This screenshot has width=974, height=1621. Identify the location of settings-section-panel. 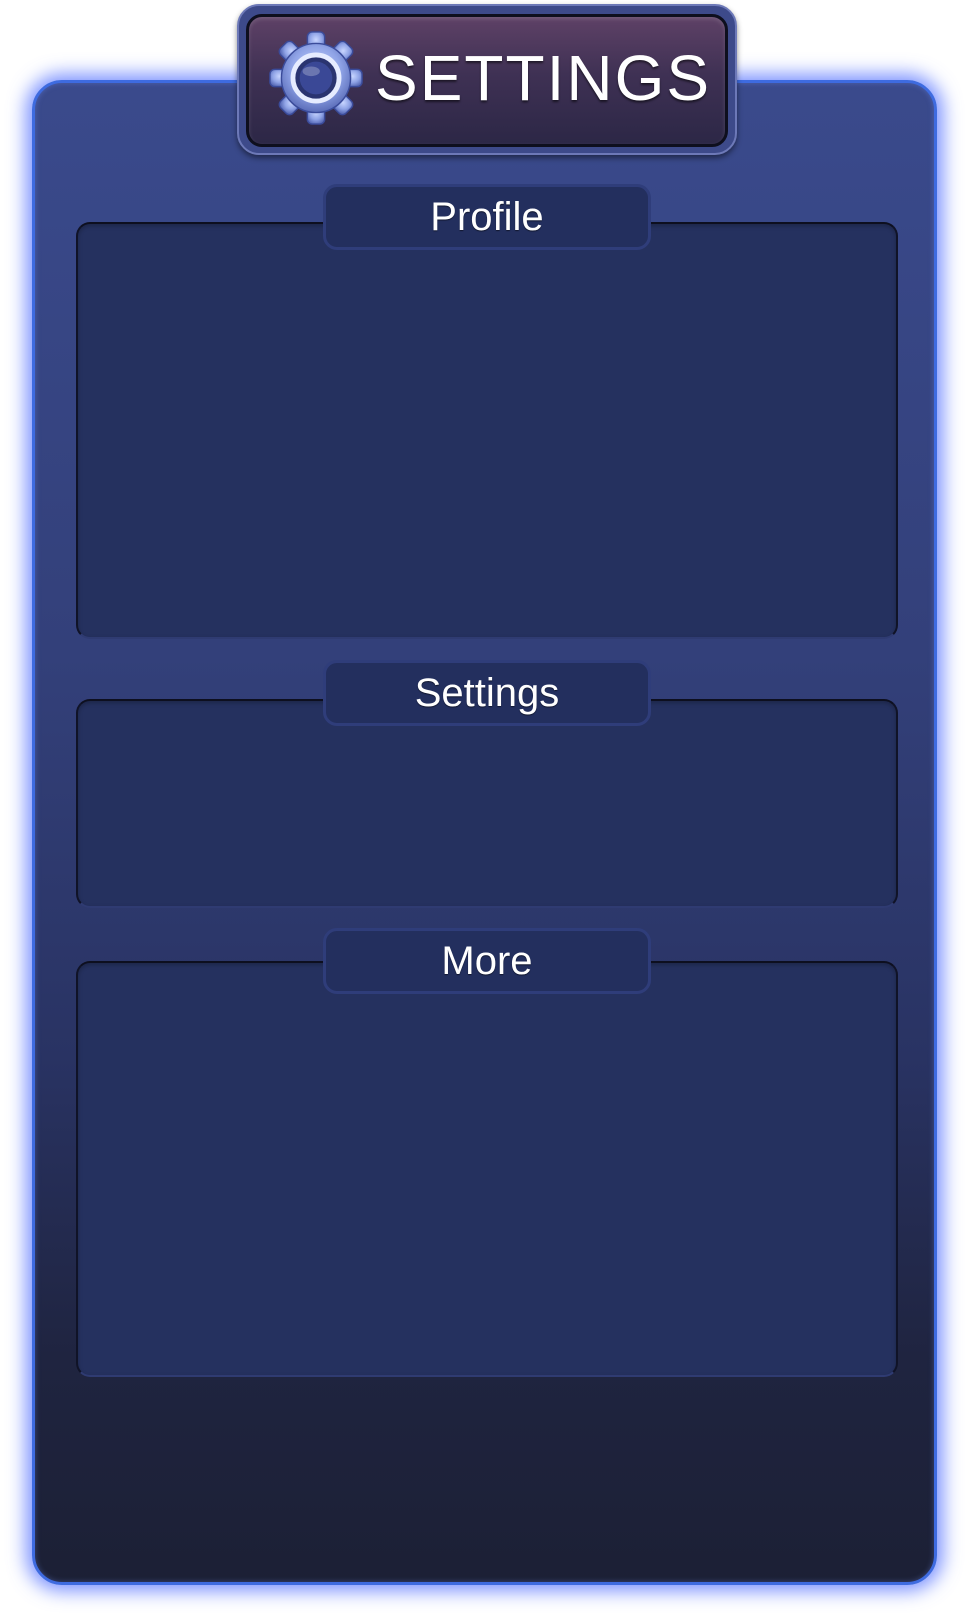
(487, 803).